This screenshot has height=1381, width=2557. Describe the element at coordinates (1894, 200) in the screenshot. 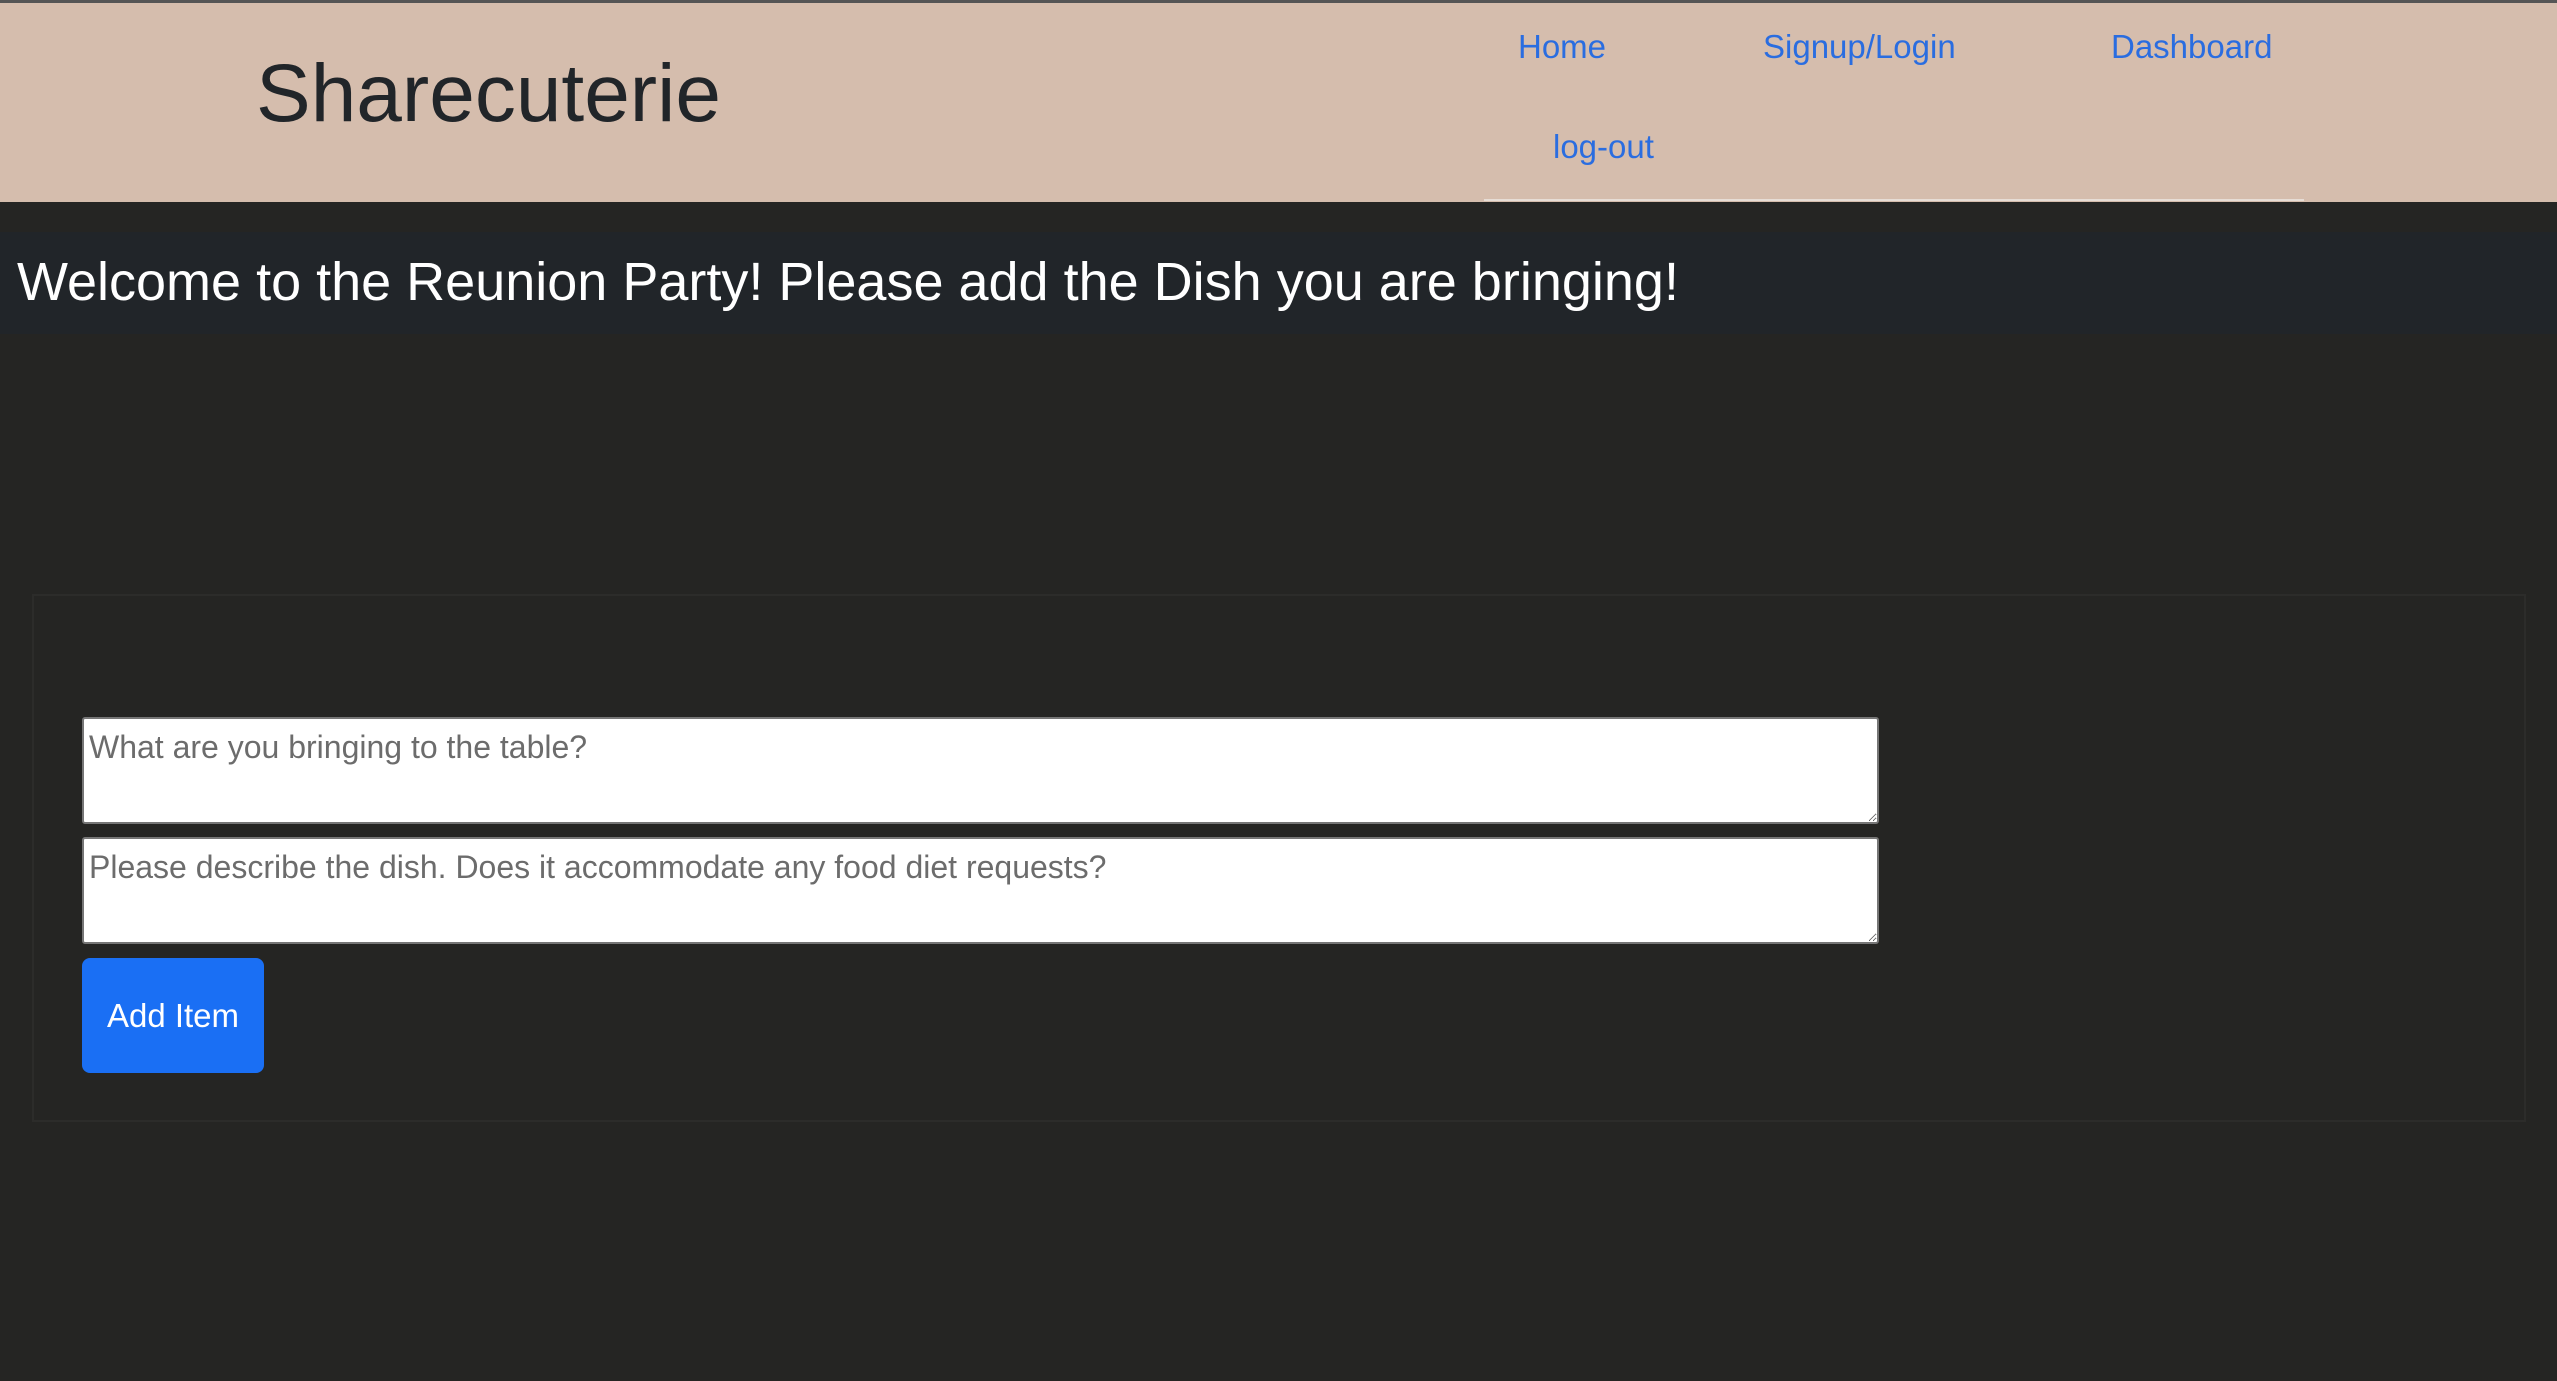

I see `nav-divider` at that location.